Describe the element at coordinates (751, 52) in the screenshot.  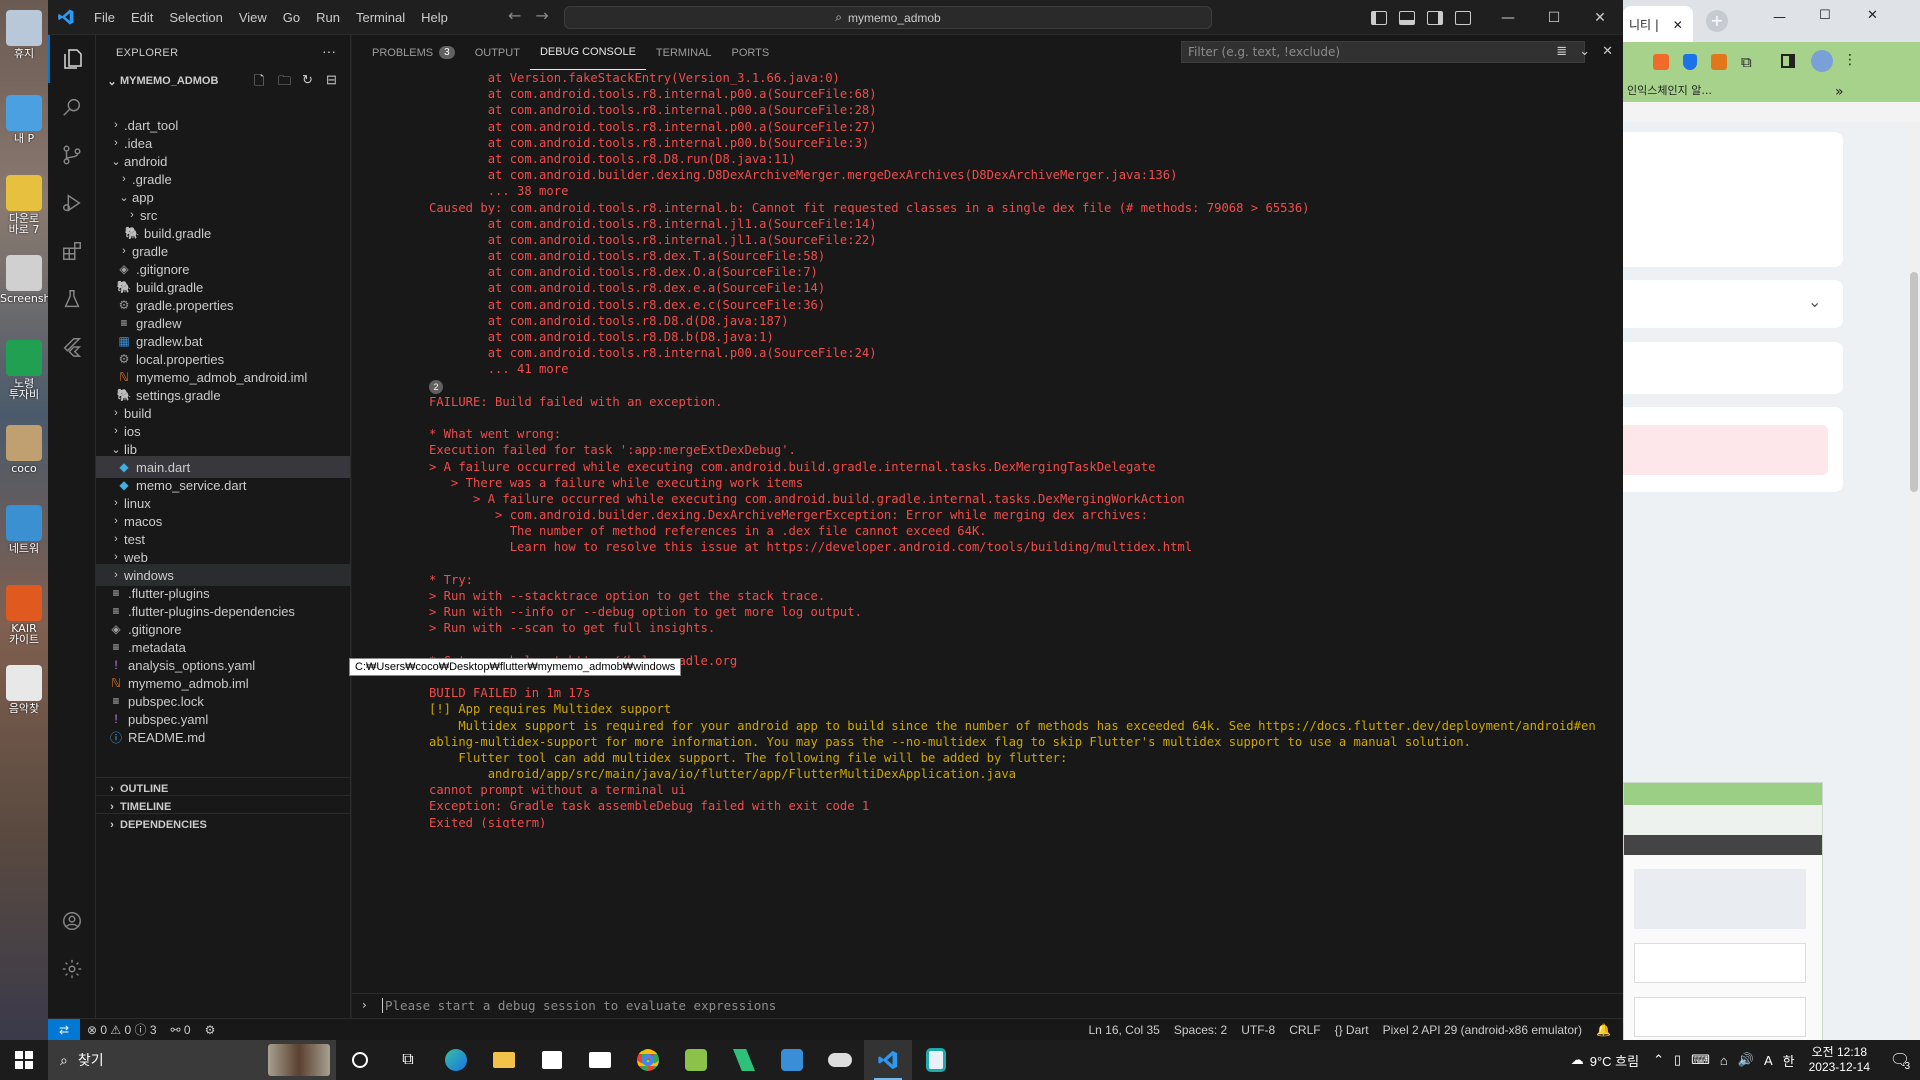
I see `tab-ports: PORTS` at that location.